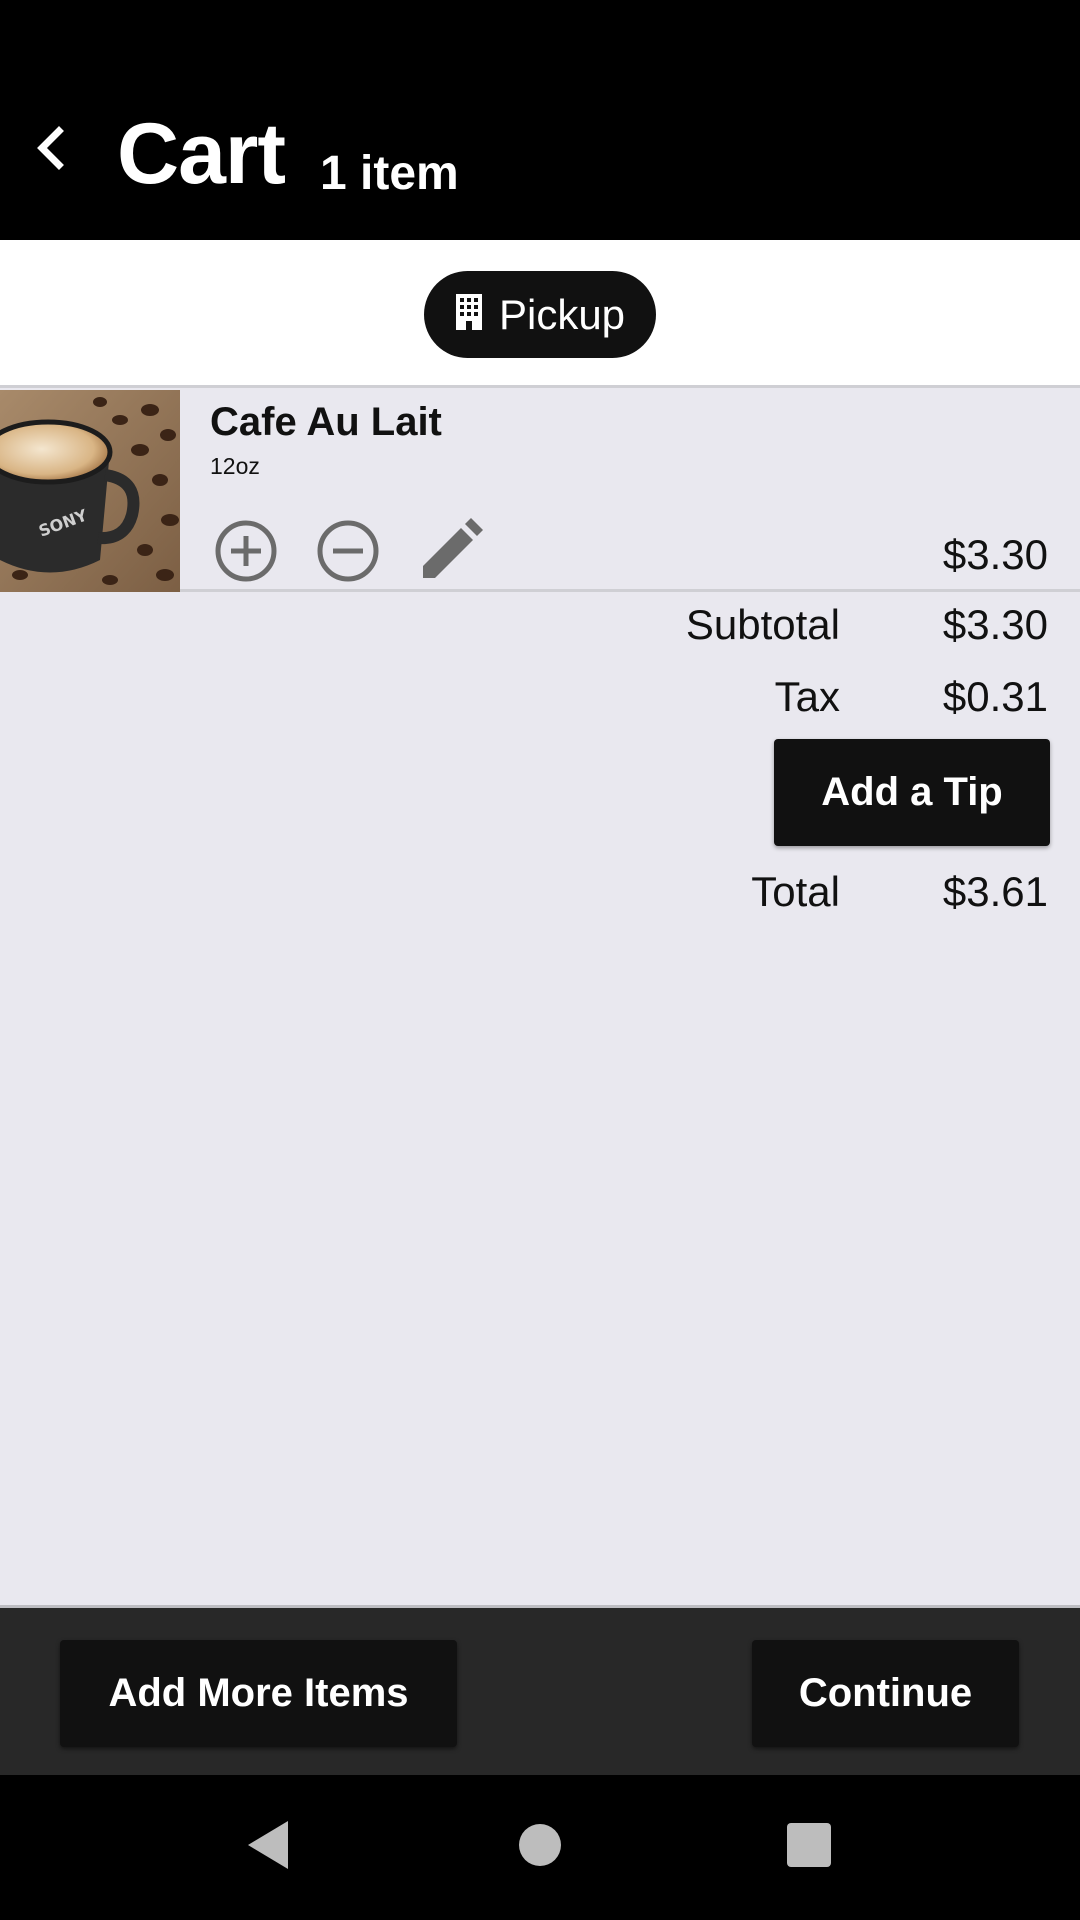  What do you see at coordinates (885, 1693) in the screenshot?
I see `continue-button: Continue` at bounding box center [885, 1693].